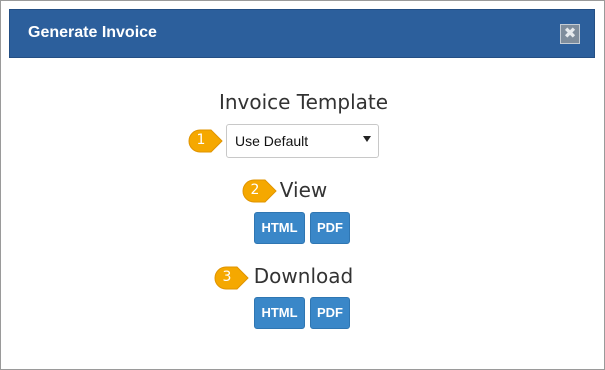 Image resolution: width=605 pixels, height=370 pixels. What do you see at coordinates (272, 141) in the screenshot?
I see `select-value: Use Default` at bounding box center [272, 141].